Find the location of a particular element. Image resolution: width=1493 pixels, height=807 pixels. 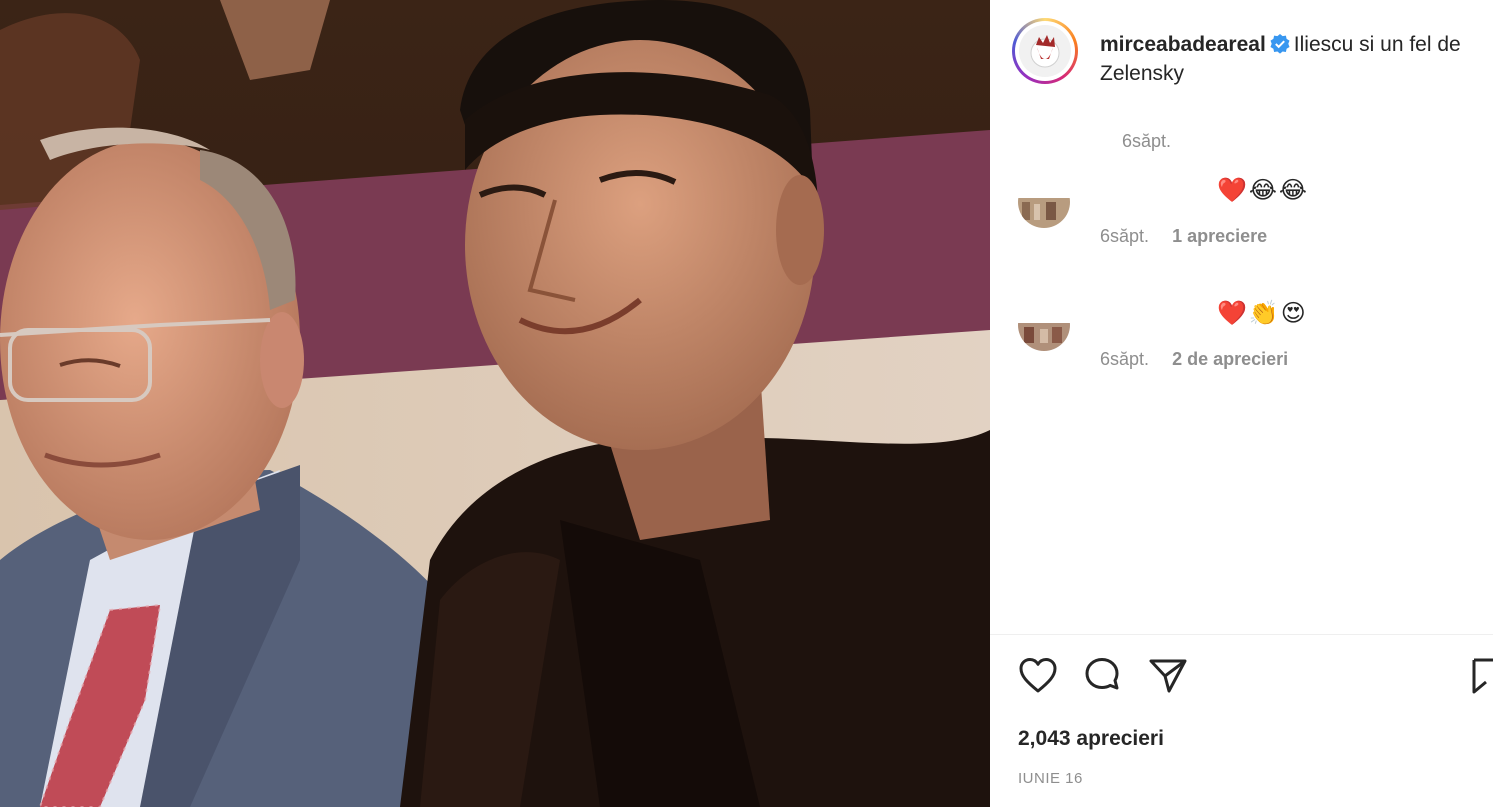

comment-button is located at coordinates (1102, 678).